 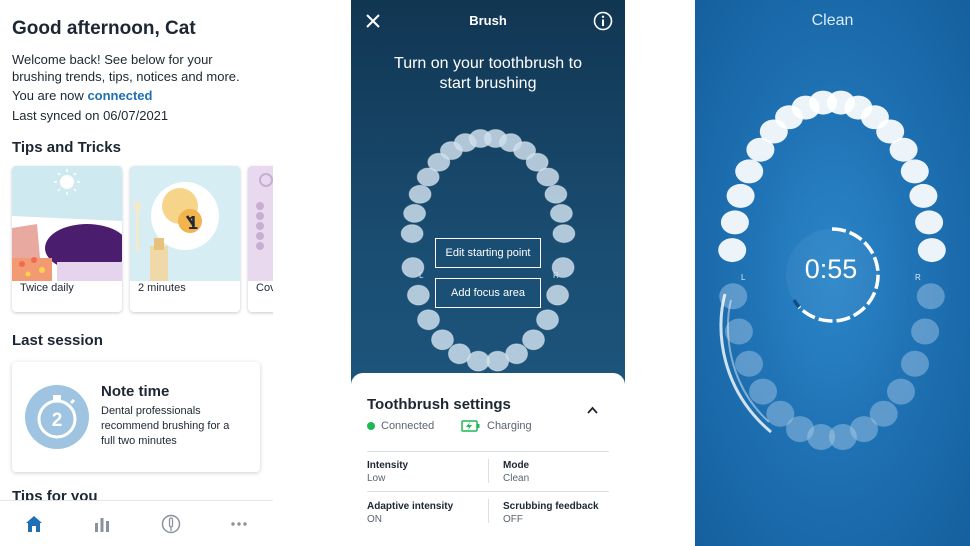 I want to click on intensity-value: Low, so click(x=376, y=478).